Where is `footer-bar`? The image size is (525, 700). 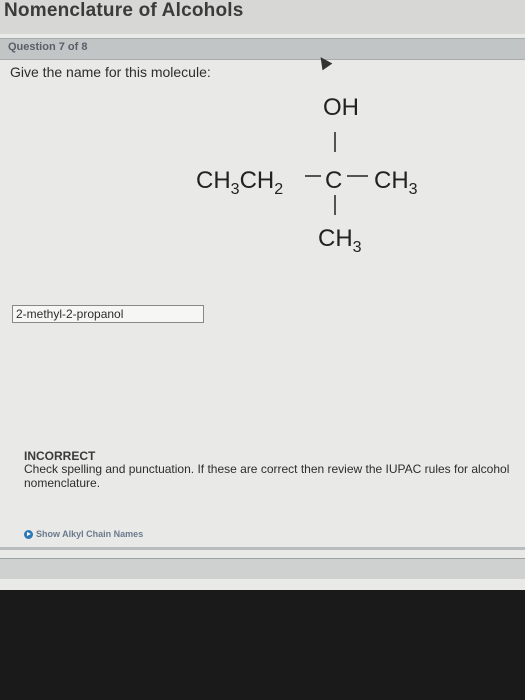 footer-bar is located at coordinates (262, 568).